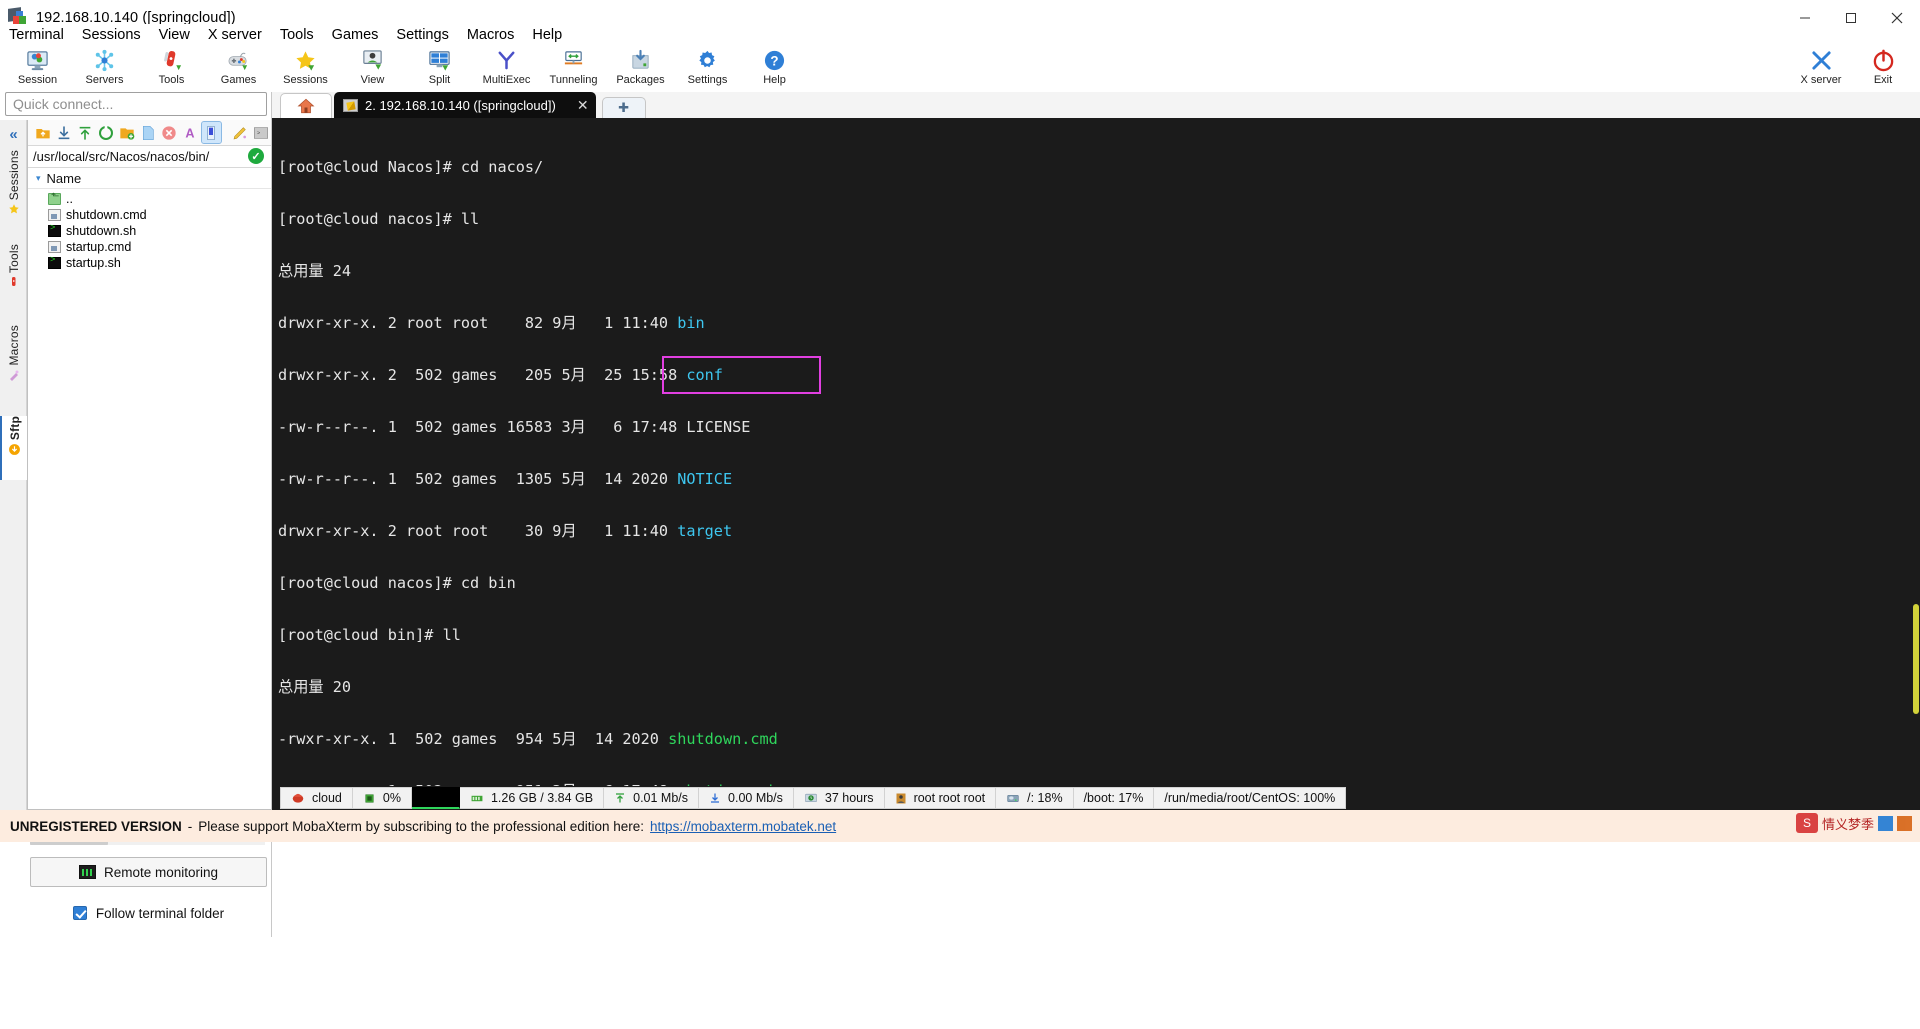  I want to click on scrollbar-thumb, so click(1916, 659).